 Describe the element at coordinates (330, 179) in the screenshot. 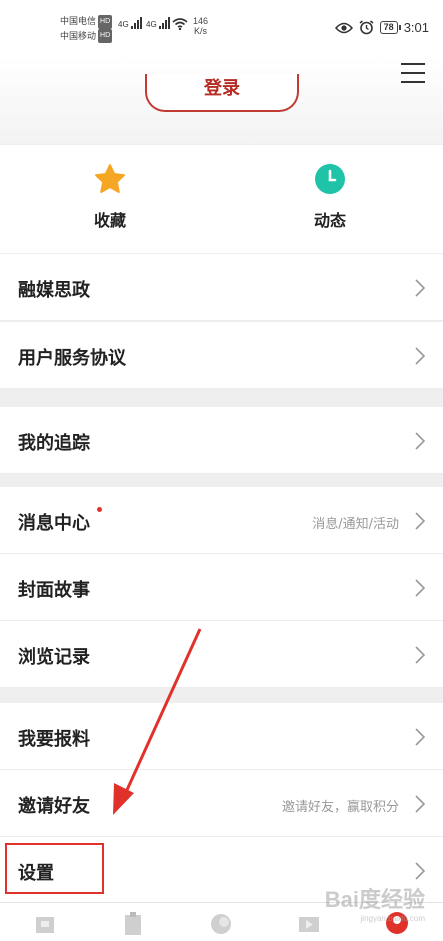

I see `clock-icon` at that location.